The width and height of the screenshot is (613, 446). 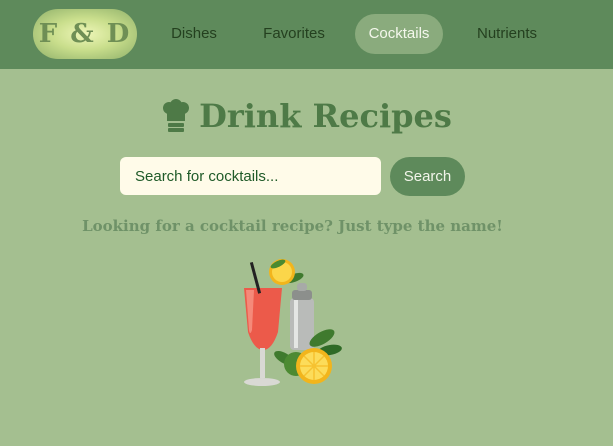 What do you see at coordinates (250, 176) in the screenshot?
I see `search-input` at bounding box center [250, 176].